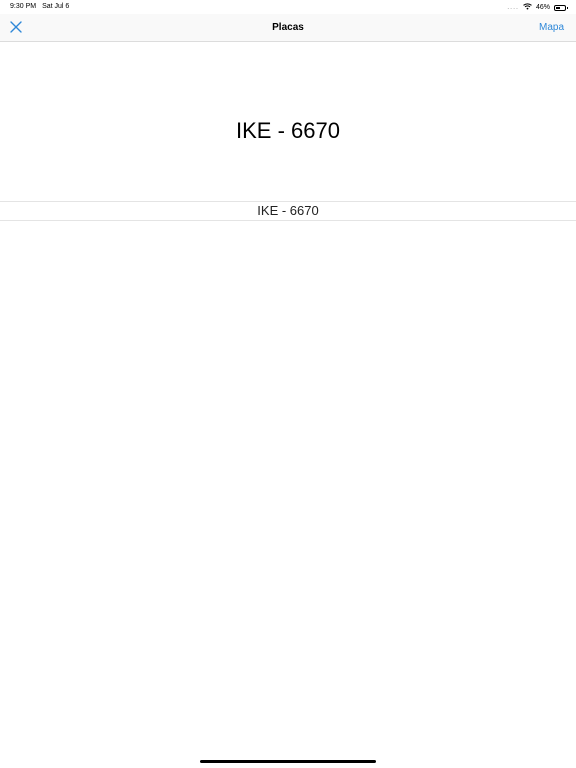 This screenshot has height=768, width=576. I want to click on status-right: .... 46%, so click(537, 7).